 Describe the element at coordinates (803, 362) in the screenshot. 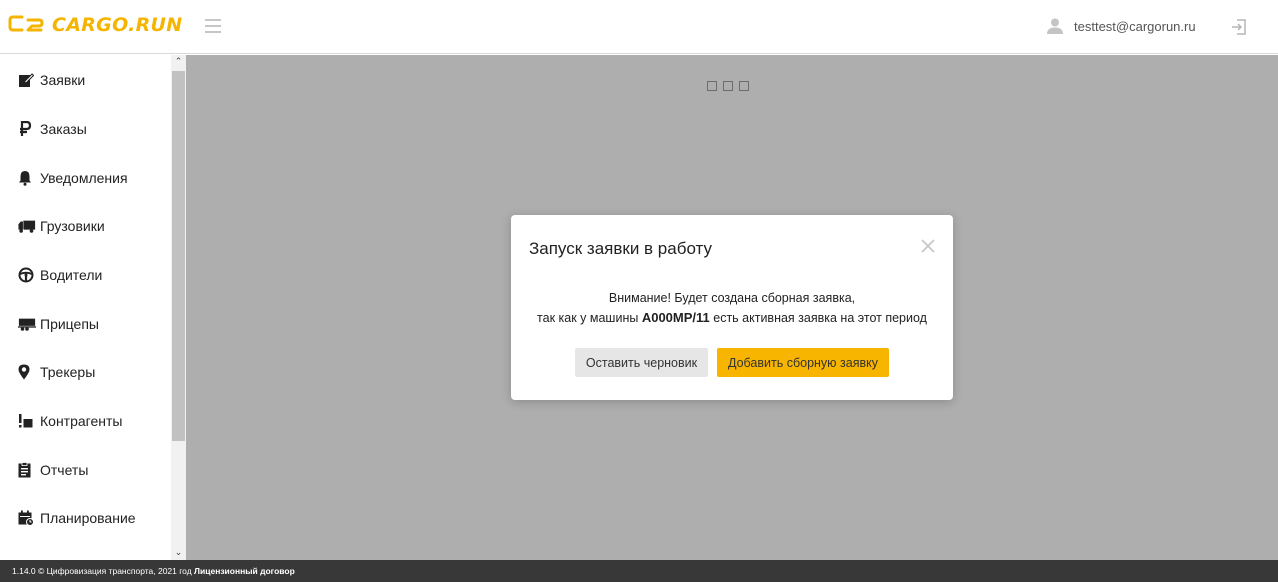

I see `add-consolidated-request-button: Добавить сборную заявку` at that location.